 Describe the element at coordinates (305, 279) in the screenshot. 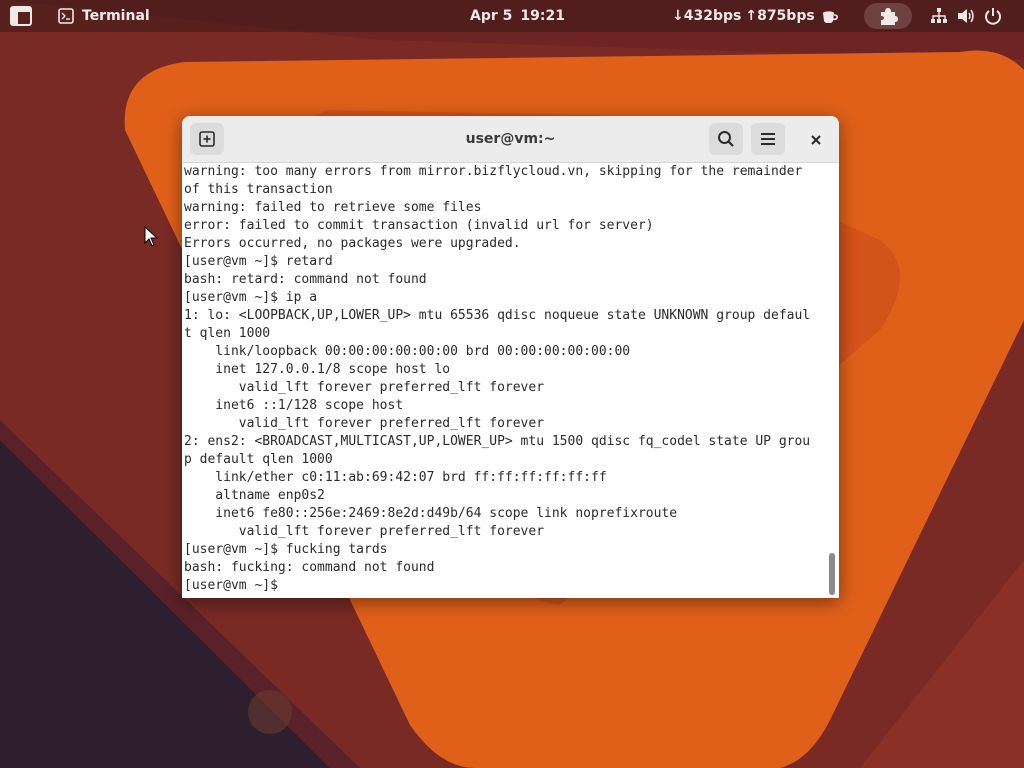

I see `terminal-line: bash: retard: command not found` at that location.